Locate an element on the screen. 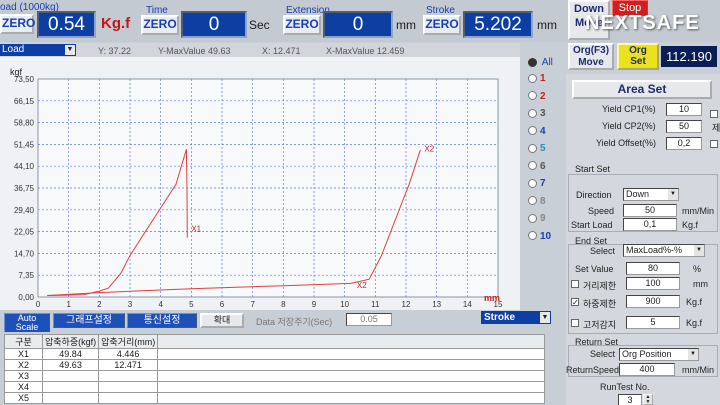 This screenshot has width=720, height=405. org-set-button: Org Set is located at coordinates (638, 56).